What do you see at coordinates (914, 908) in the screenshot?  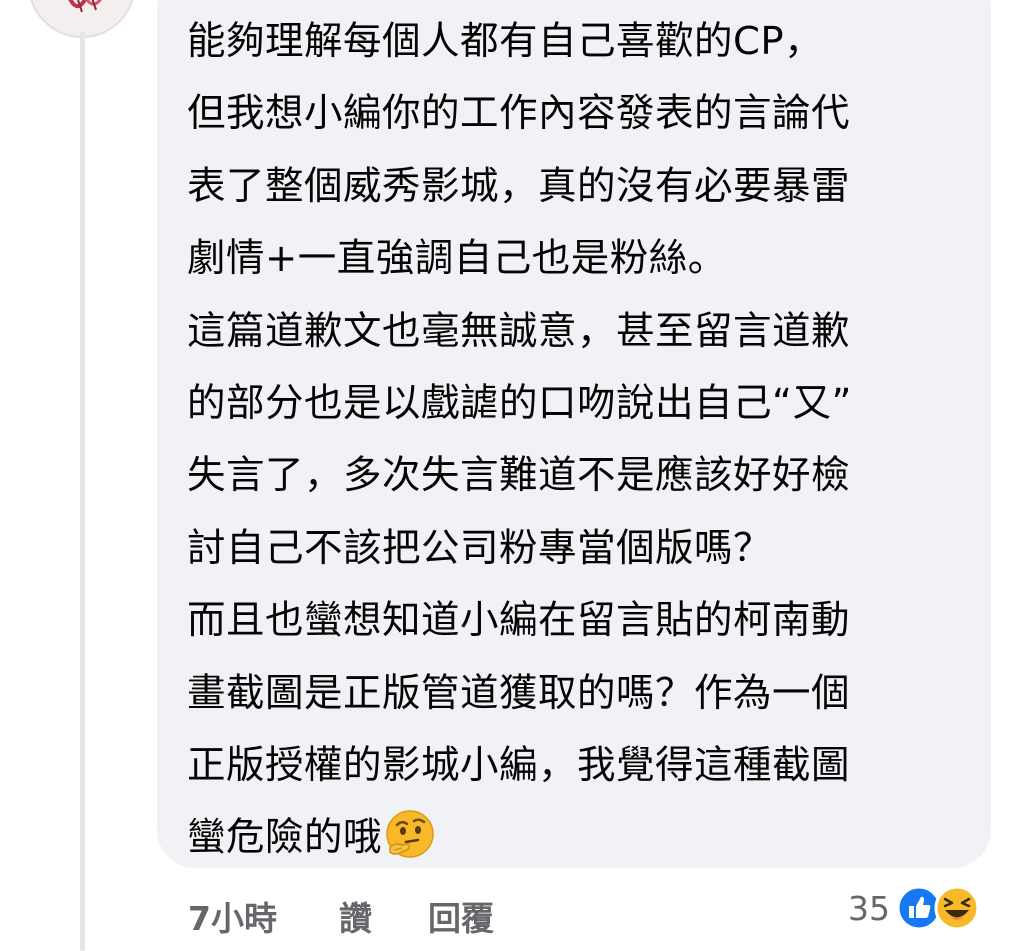 I see `reaction-summary: 35` at bounding box center [914, 908].